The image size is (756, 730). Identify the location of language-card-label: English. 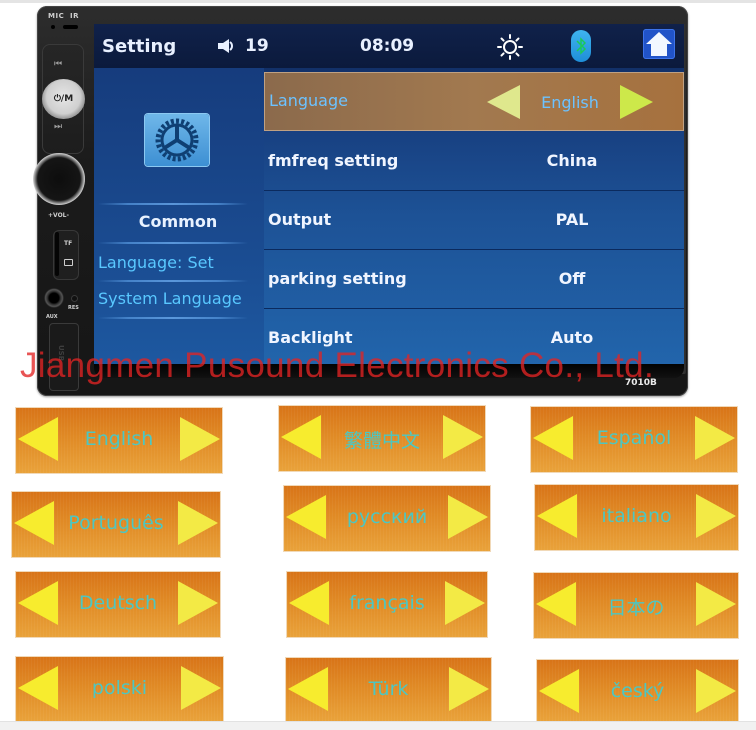
(119, 439).